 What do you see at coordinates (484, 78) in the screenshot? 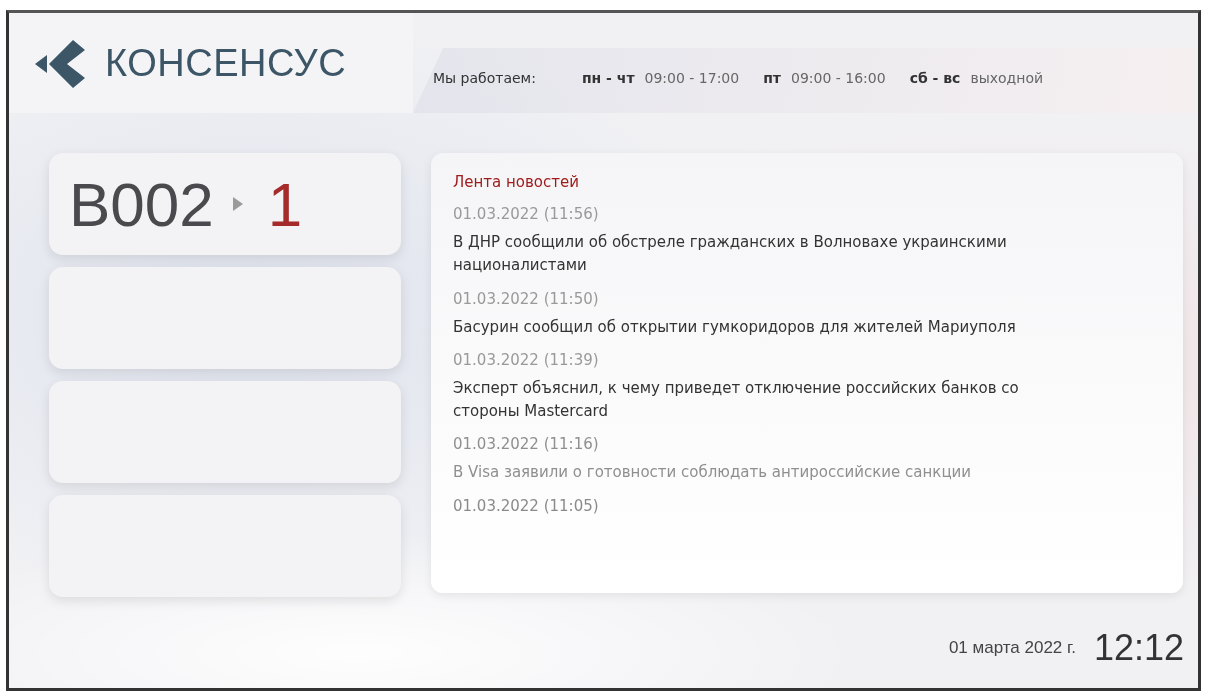
I see `schedule-label: Мы работаем:` at bounding box center [484, 78].